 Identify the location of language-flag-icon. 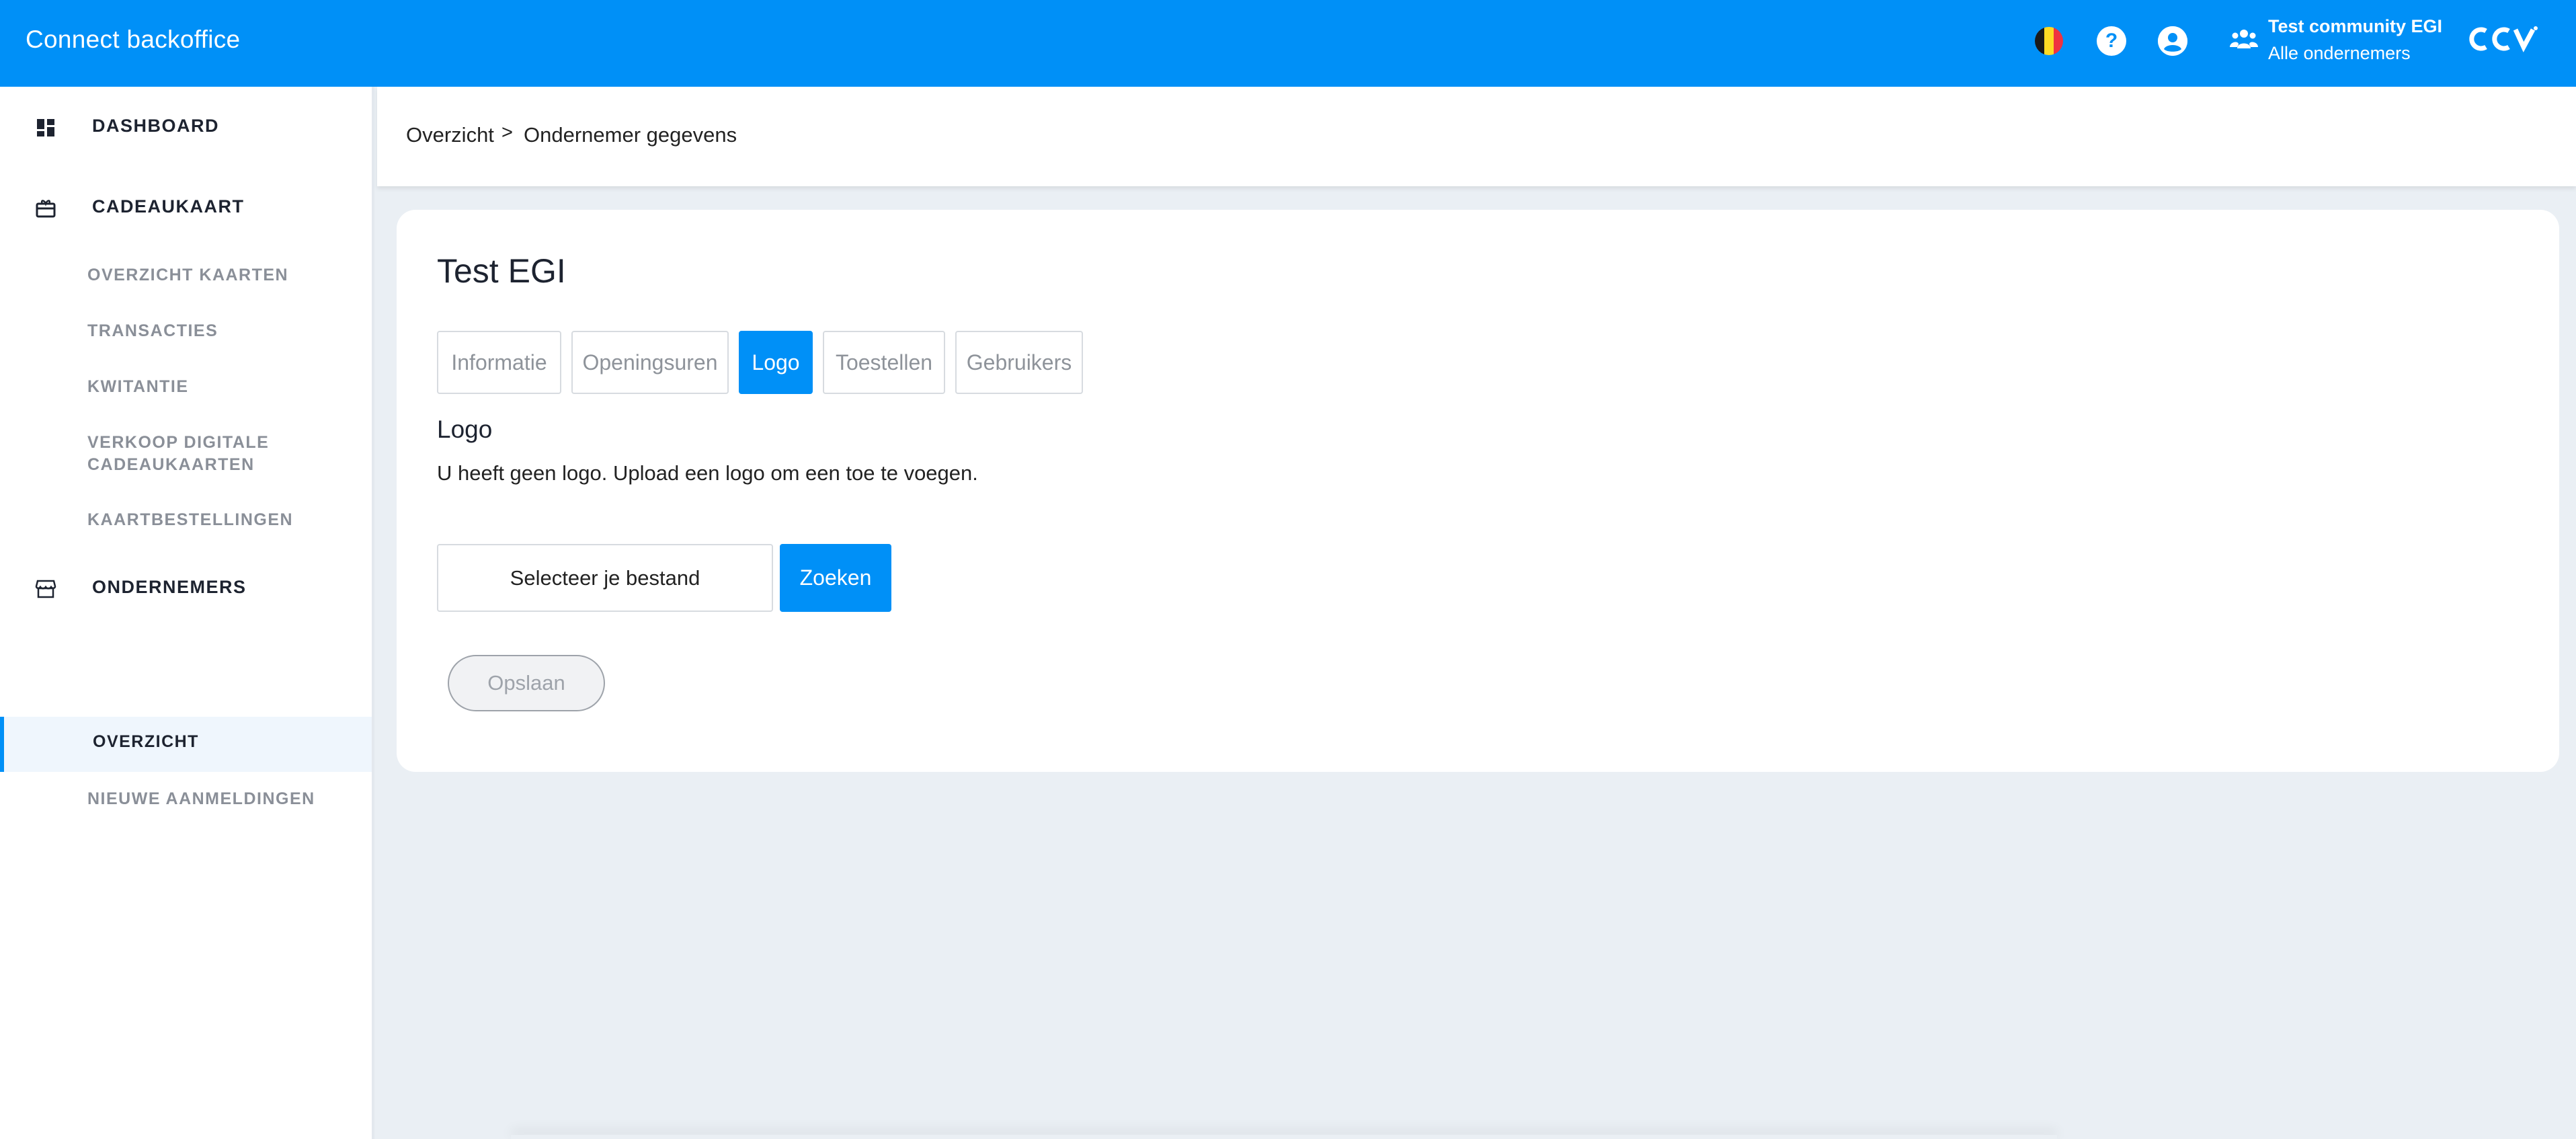
(2049, 41).